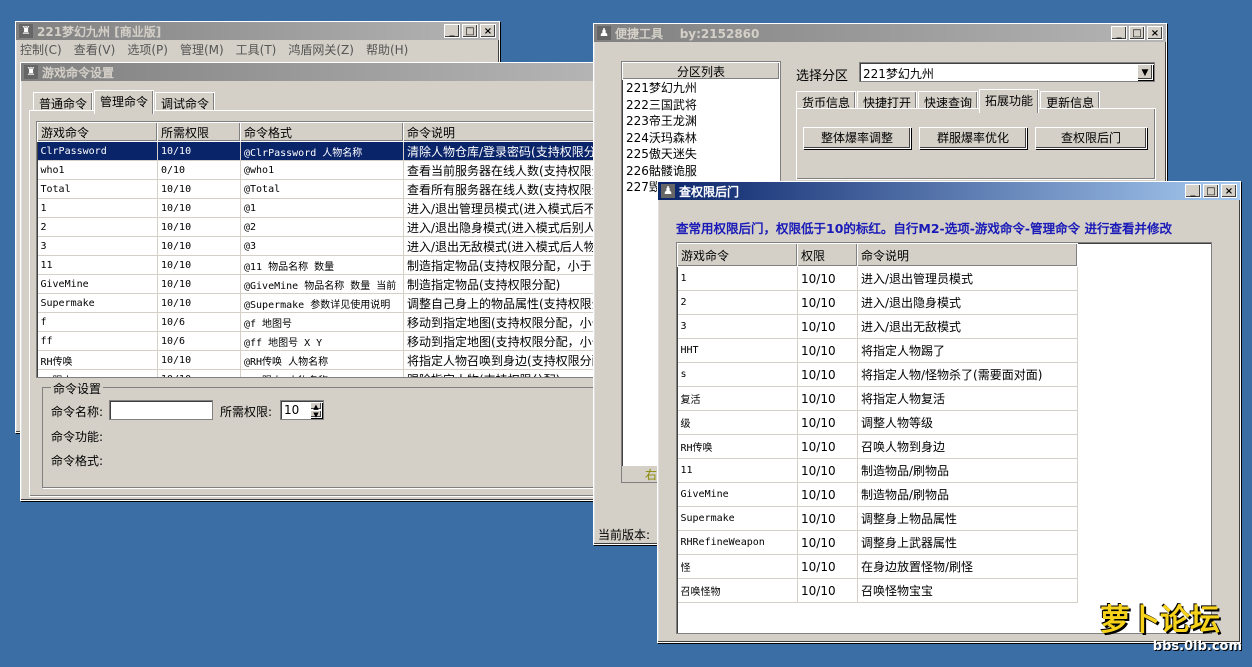  Describe the element at coordinates (880, 33) in the screenshot. I see `quick-tool-titlebar: ♟ 便捷工具 by:2152860 _ □ ×` at that location.